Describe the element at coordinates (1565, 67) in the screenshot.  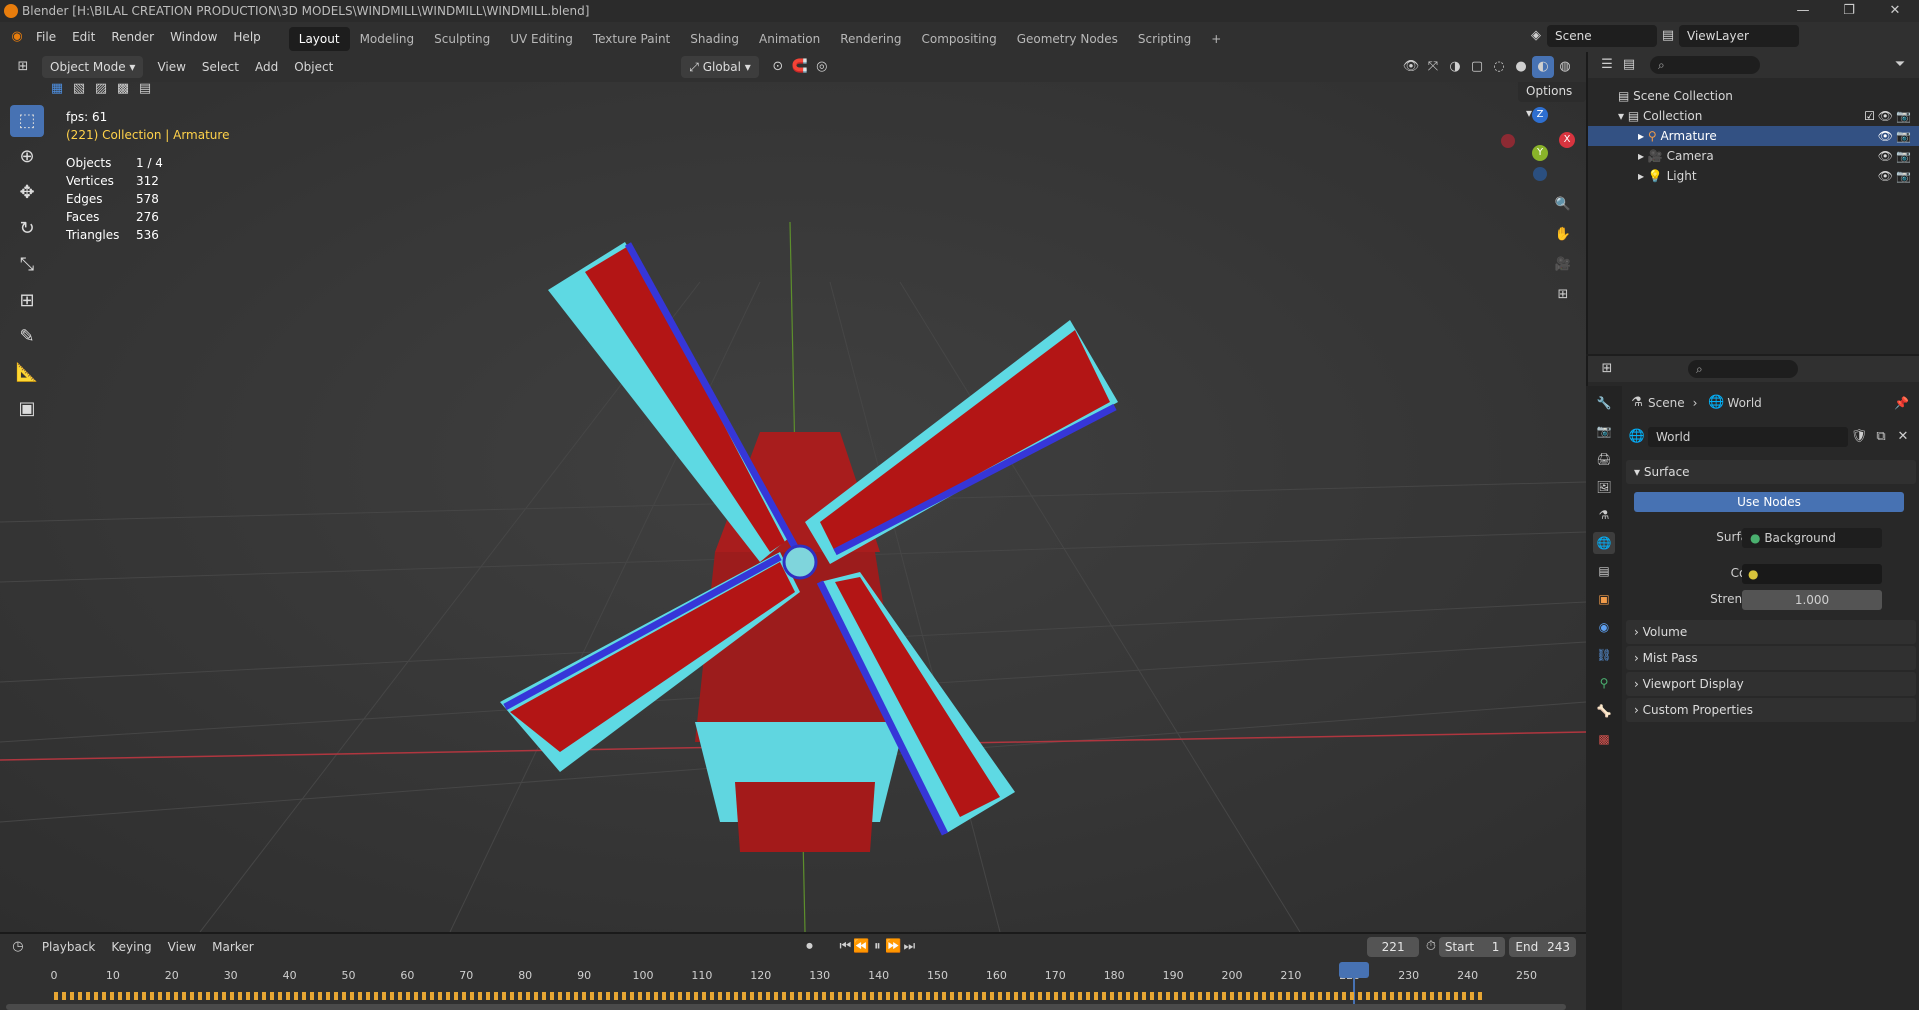
I see `rendered-shading-icon: ◍` at that location.